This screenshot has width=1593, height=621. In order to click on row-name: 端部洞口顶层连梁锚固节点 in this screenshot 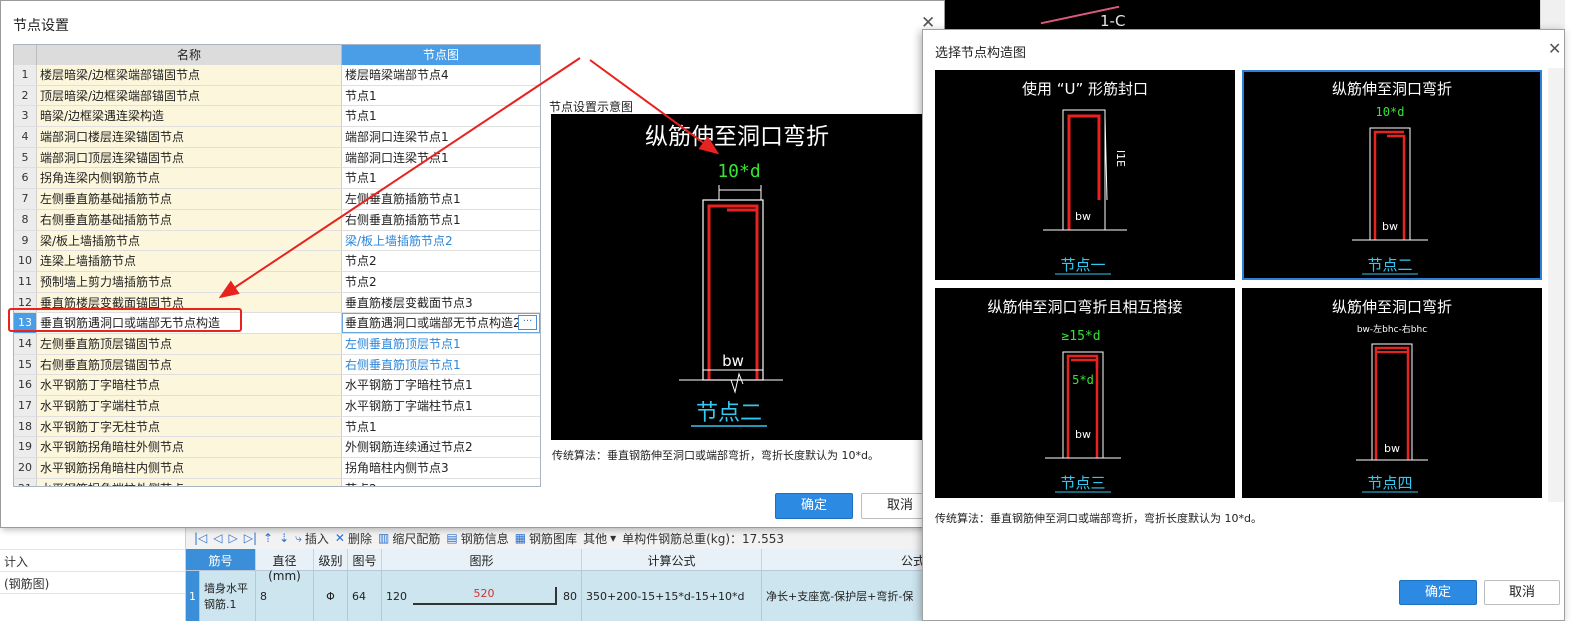, I will do `click(189, 157)`.